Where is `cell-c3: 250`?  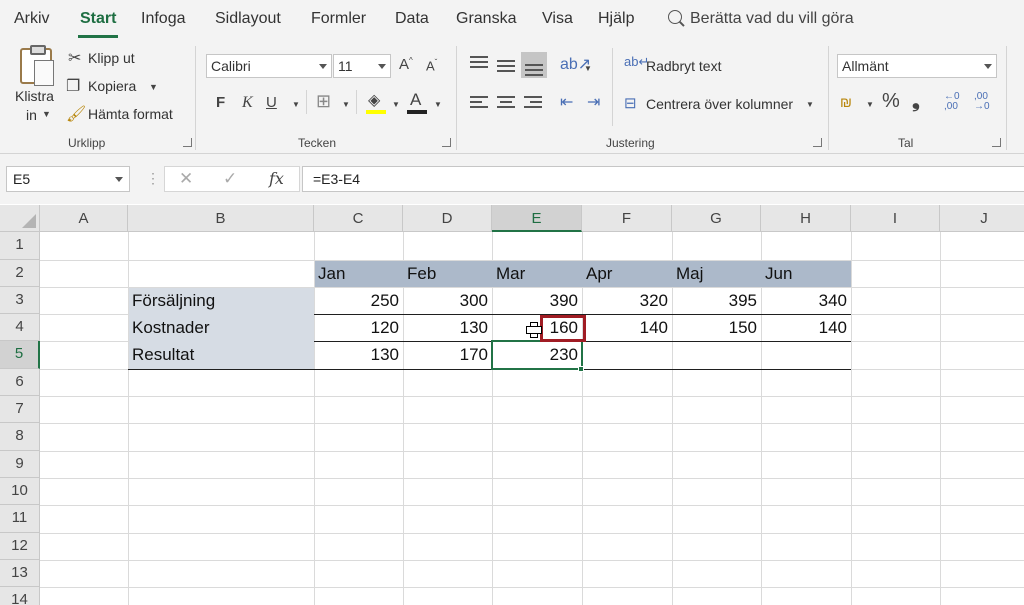
cell-c3: 250 is located at coordinates (358, 301).